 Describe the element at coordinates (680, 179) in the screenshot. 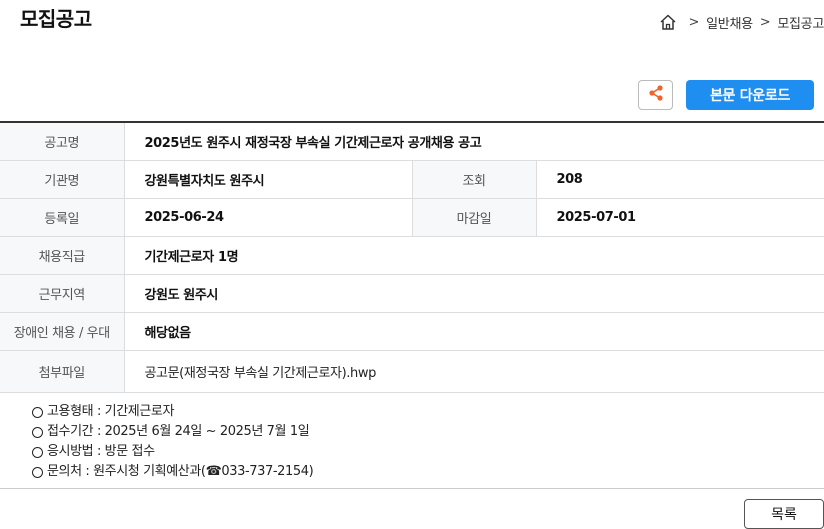

I see `views-value: 208` at that location.